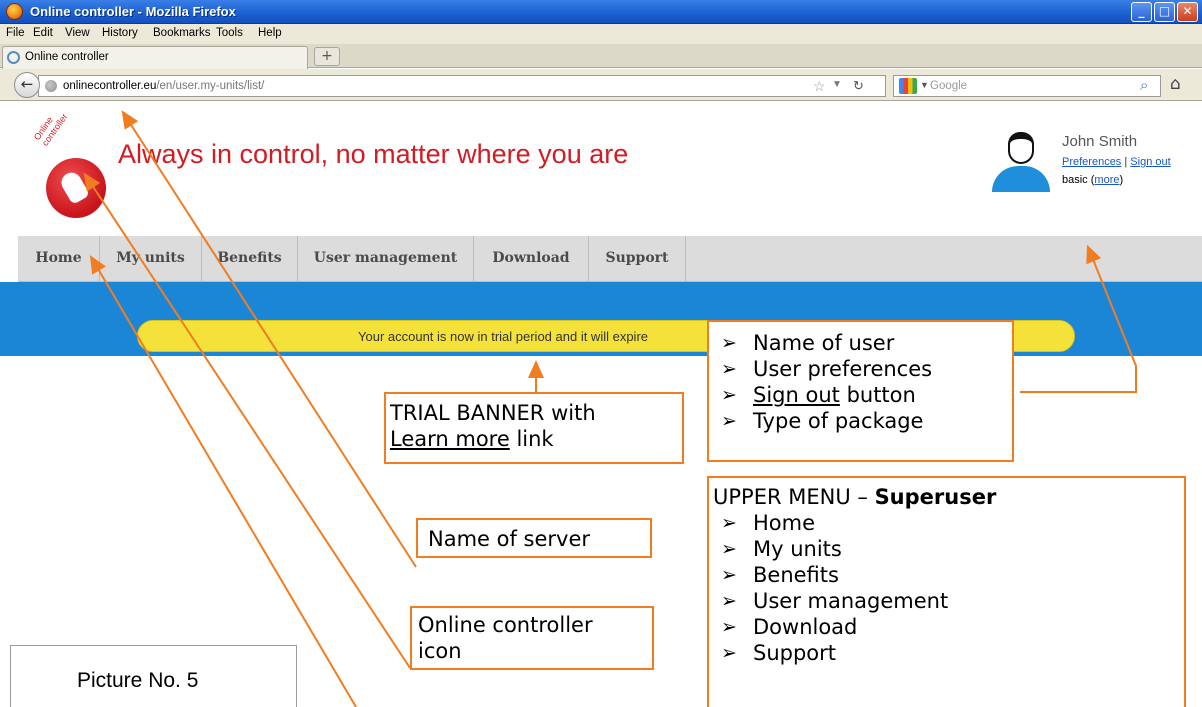  I want to click on sign-out-link: Sign out, so click(1150, 162).